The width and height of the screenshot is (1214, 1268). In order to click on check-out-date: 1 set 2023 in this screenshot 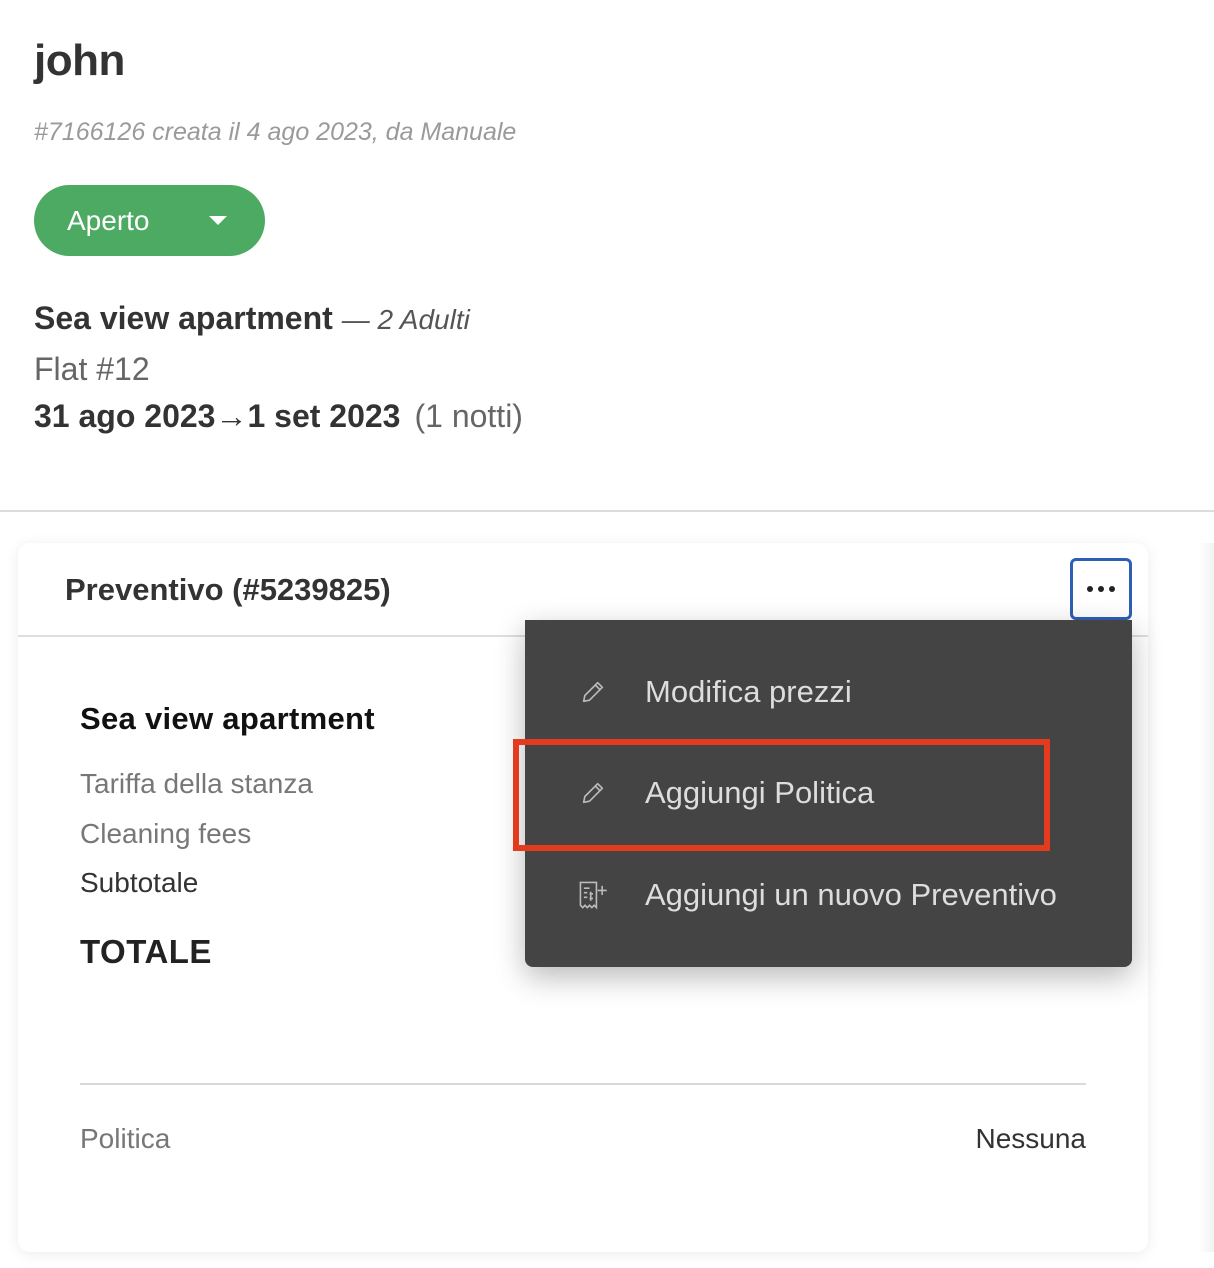, I will do `click(324, 416)`.